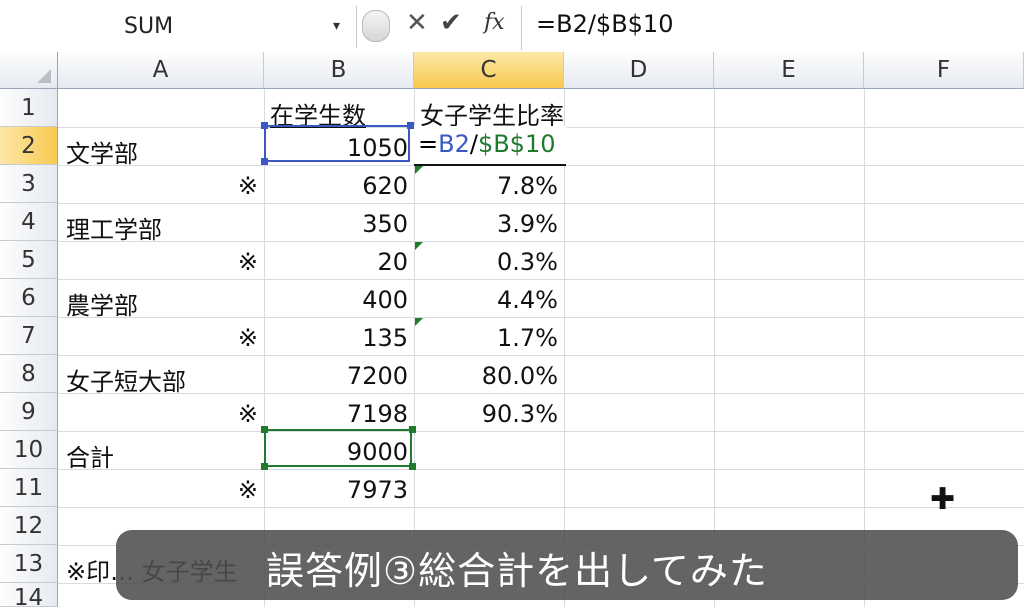 The image size is (1024, 613). I want to click on cell-c4: 3.9%, so click(488, 224).